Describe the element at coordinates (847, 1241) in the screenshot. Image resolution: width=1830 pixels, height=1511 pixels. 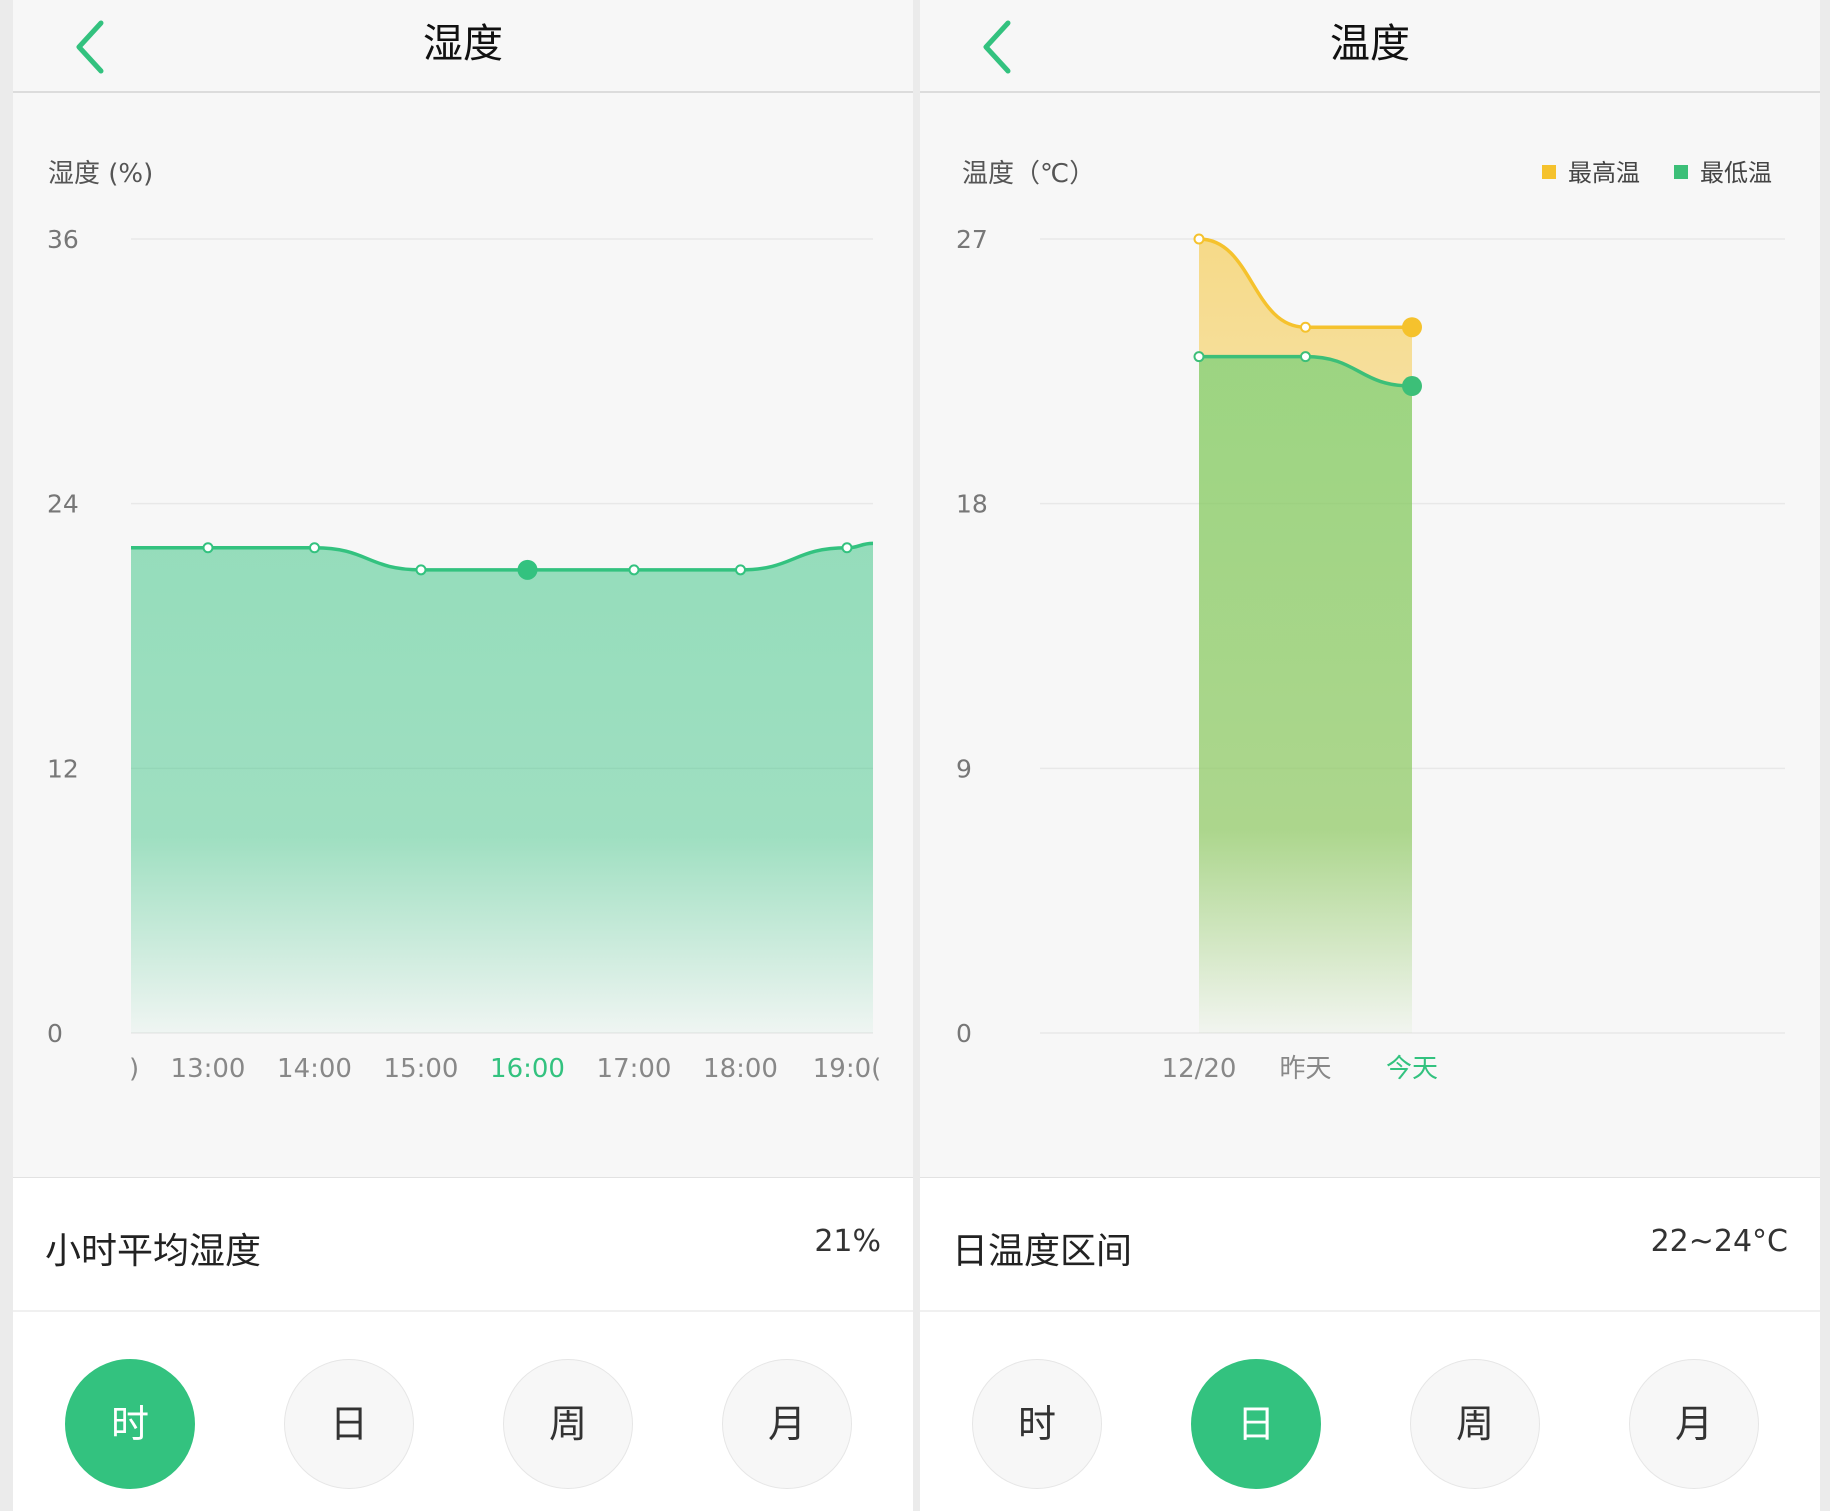
I see `summary-value: 21%` at that location.